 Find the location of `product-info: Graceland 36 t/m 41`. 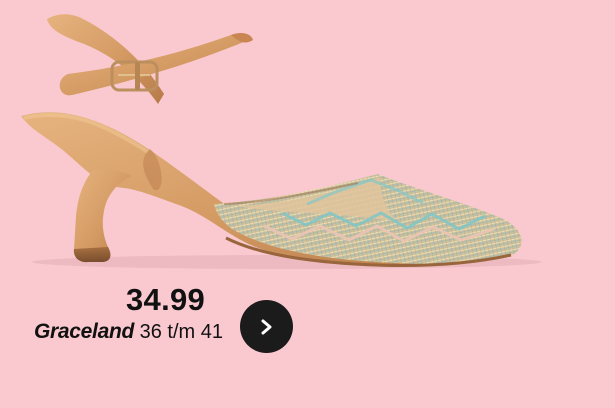

product-info: Graceland 36 t/m 41 is located at coordinates (128, 332).